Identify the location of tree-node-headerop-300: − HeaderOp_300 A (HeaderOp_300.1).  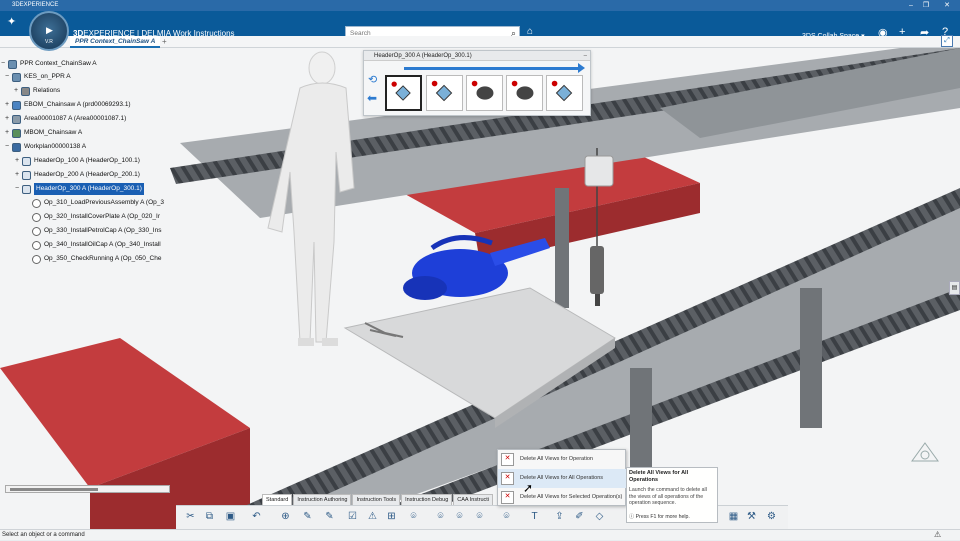
(79, 189).